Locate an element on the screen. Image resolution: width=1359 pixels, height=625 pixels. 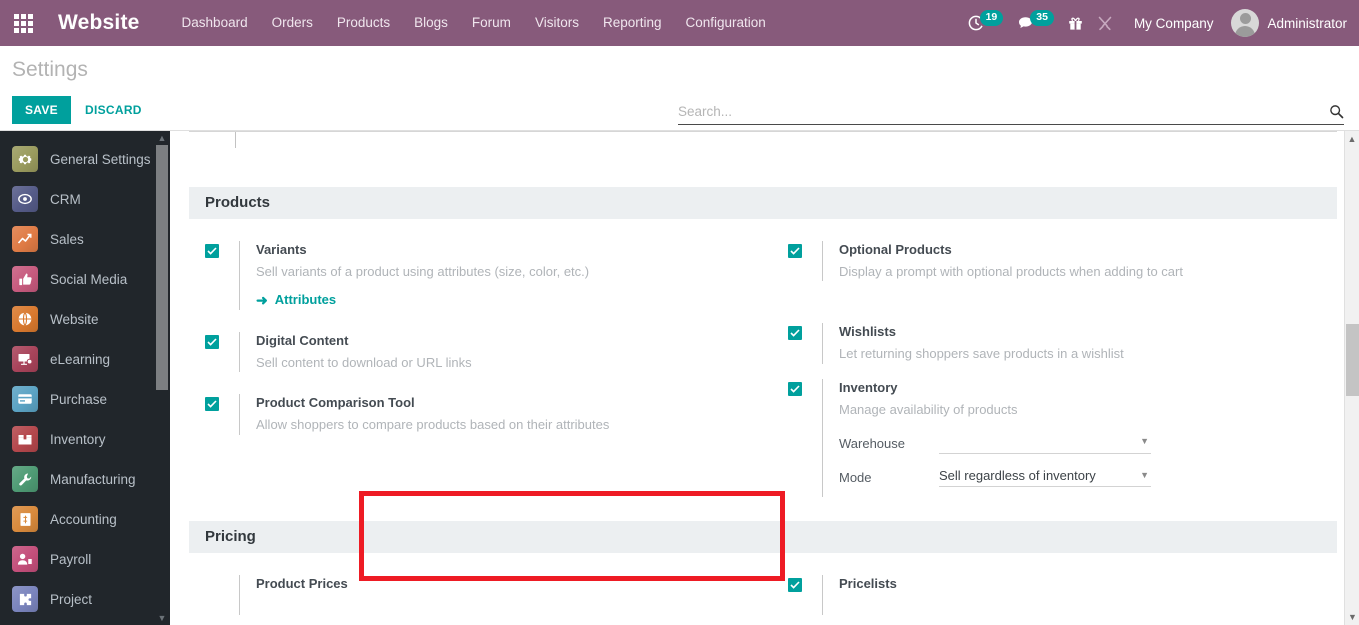
menu-item-configuration: Configuration is located at coordinates (726, 23).